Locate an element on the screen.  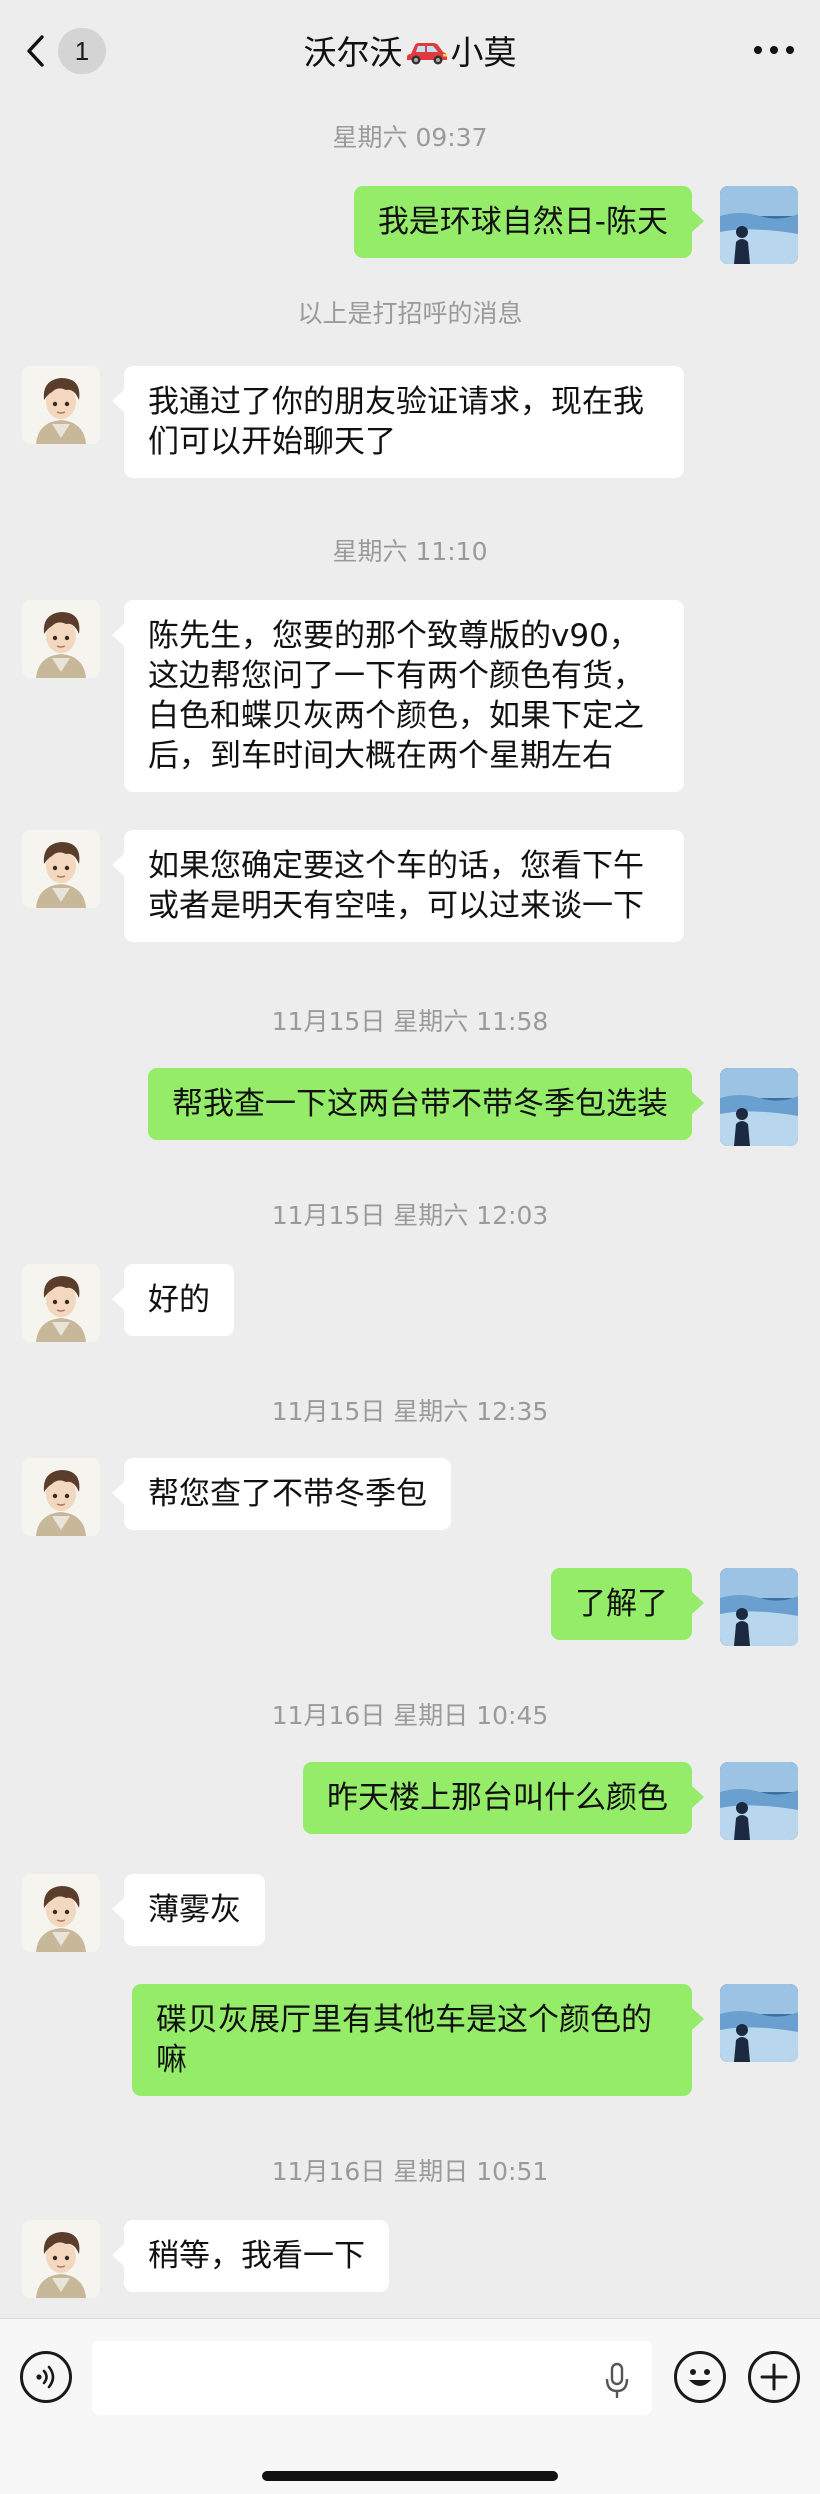
chat-header: 1 沃尔沃 小莫 is located at coordinates (410, 50).